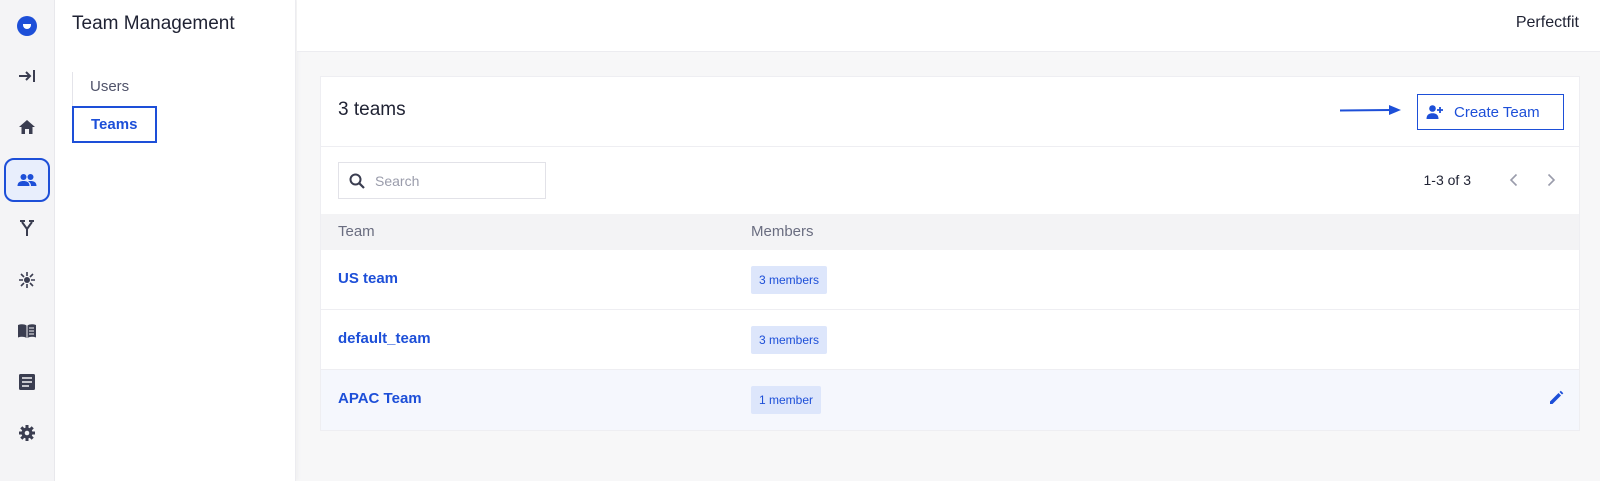  What do you see at coordinates (950, 400) in the screenshot?
I see `table-row: APAC Team 1 member` at bounding box center [950, 400].